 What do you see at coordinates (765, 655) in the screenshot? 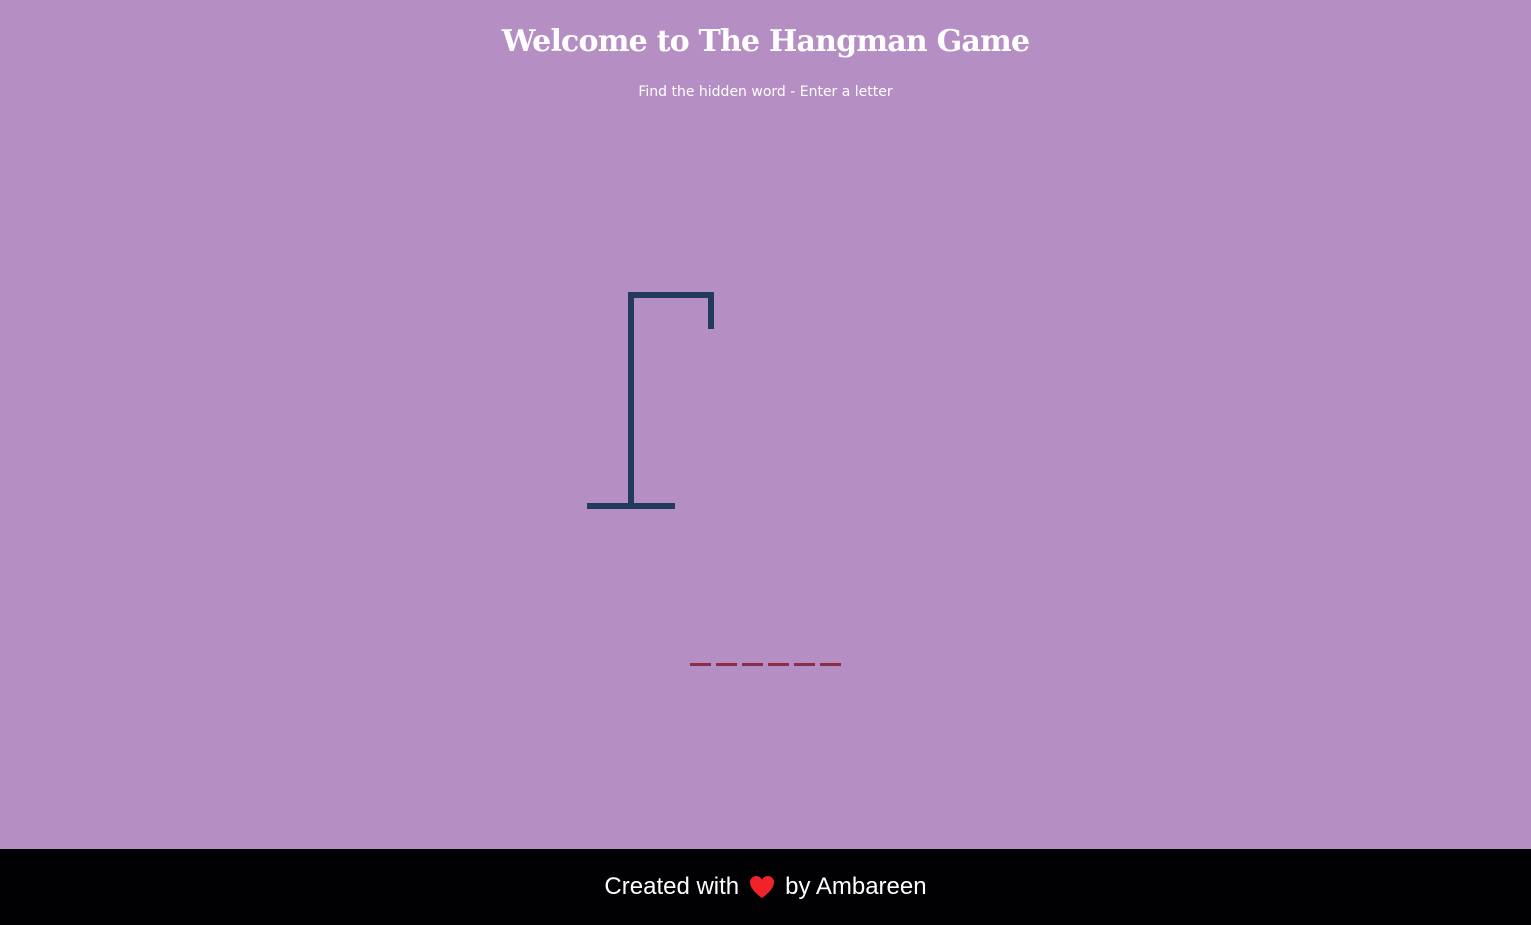
I see `hidden-word` at bounding box center [765, 655].